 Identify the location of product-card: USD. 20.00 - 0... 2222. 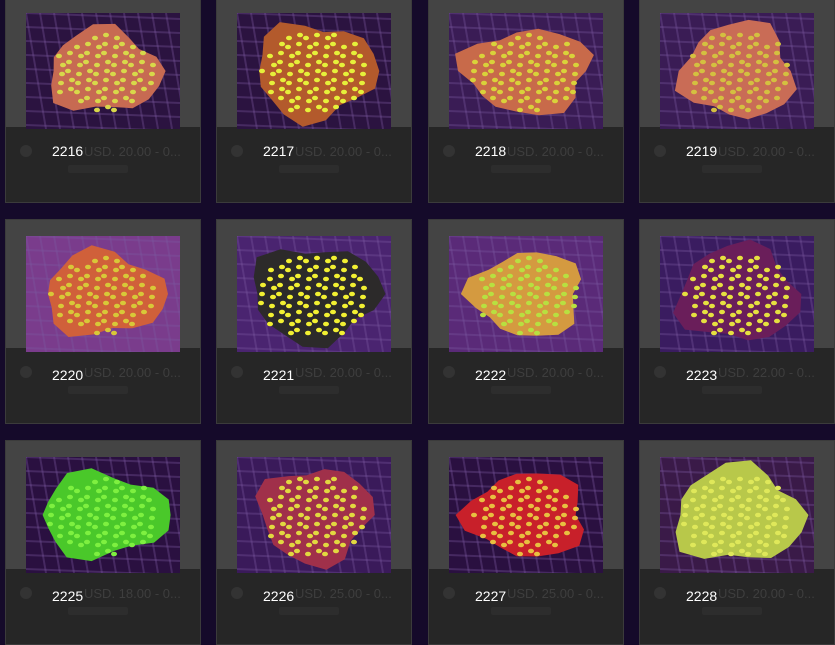
(526, 321).